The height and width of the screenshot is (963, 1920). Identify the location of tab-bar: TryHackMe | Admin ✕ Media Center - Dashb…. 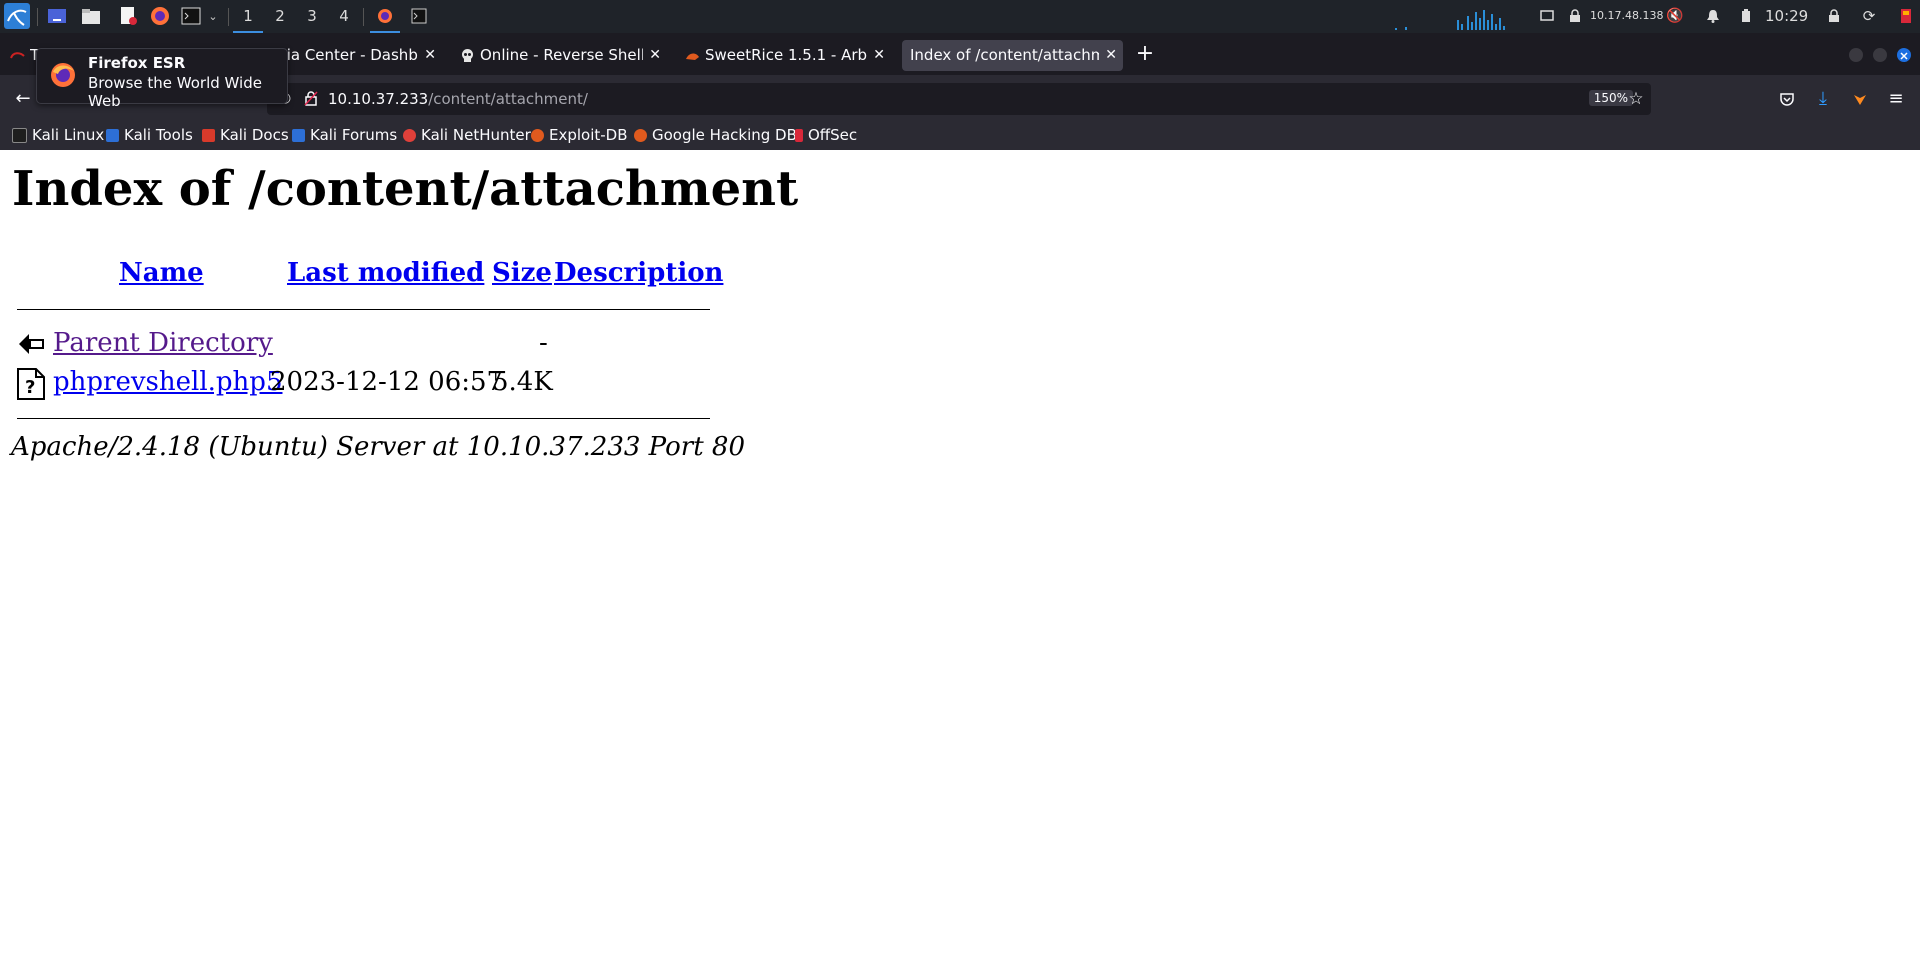
(960, 54).